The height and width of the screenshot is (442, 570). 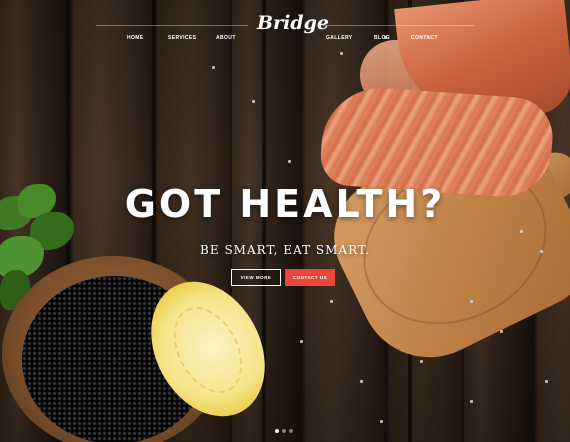 What do you see at coordinates (285, 250) in the screenshot?
I see `hero-subheadline: BE SMART, EAT SMART.` at bounding box center [285, 250].